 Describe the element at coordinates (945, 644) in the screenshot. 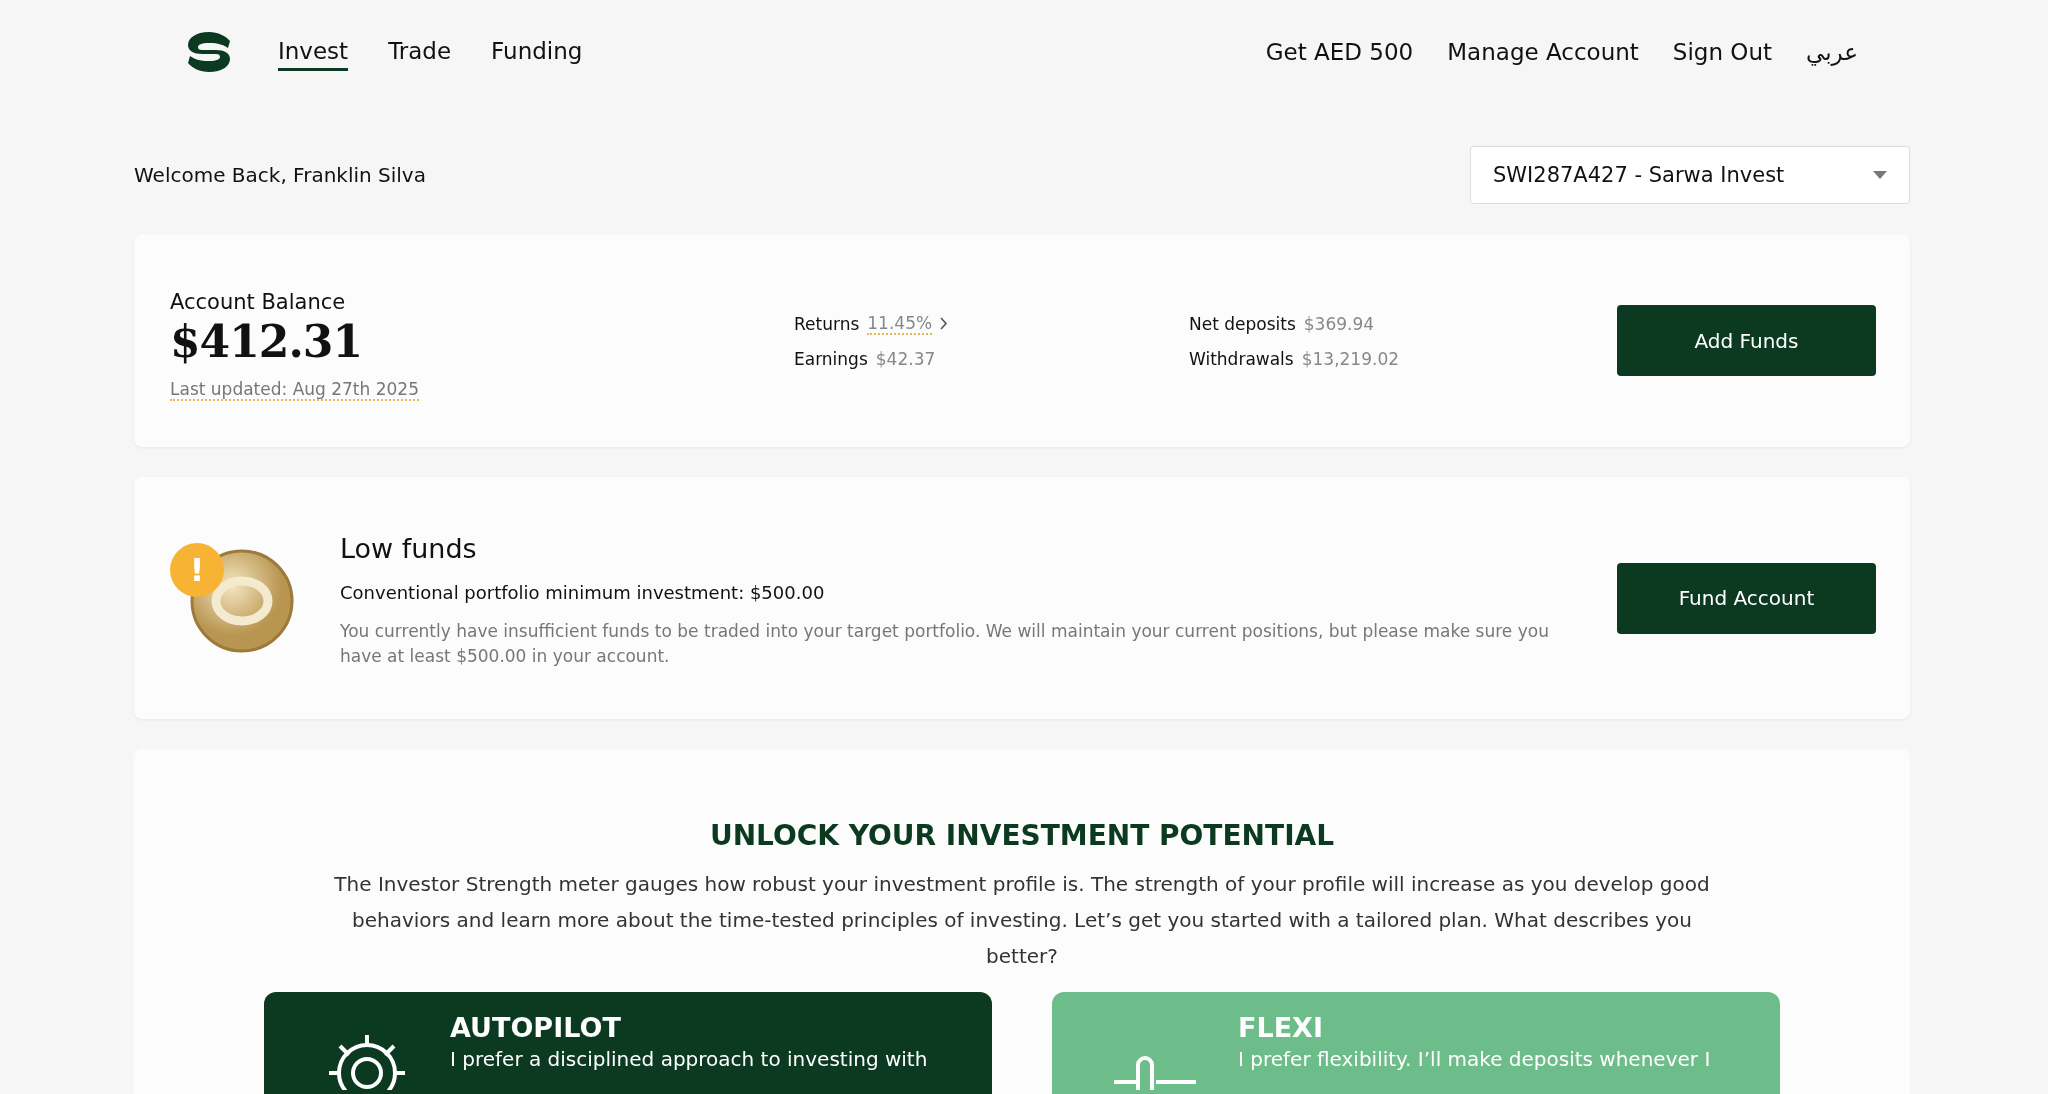

I see `alert-message: You currently have insufficient funds to be traded into your target portfolio. We will maintain your current positions, but please make sure you have at least $500.00 in your account.` at that location.